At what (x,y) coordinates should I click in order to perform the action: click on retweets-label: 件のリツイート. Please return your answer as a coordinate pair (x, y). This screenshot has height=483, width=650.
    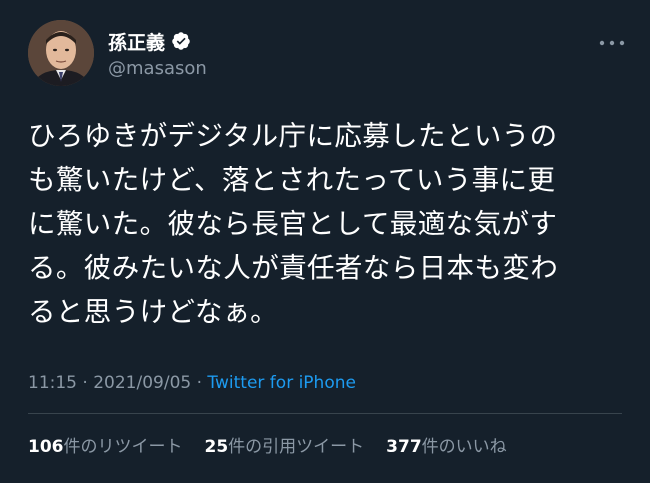
    Looking at the image, I should click on (123, 447).